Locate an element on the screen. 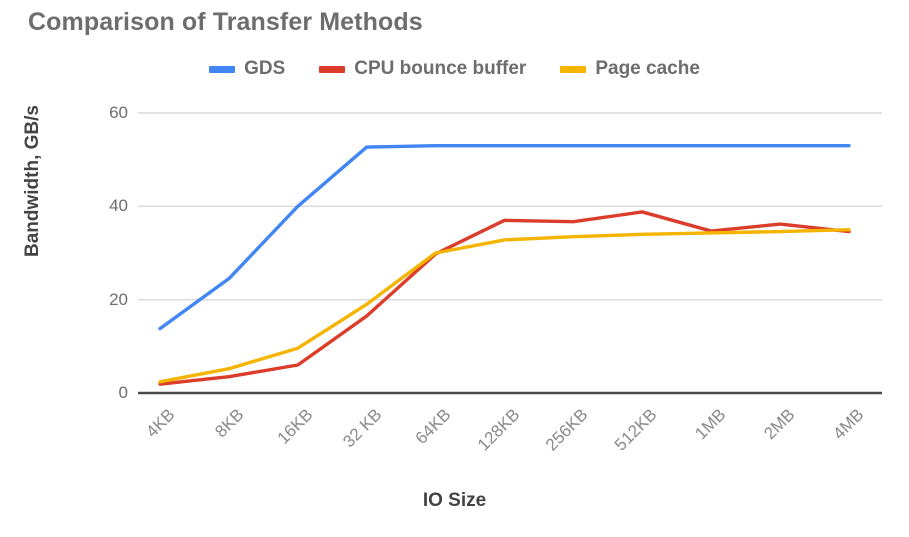 Image resolution: width=909 pixels, height=537 pixels. y-tick-label: 40 is located at coordinates (118, 206).